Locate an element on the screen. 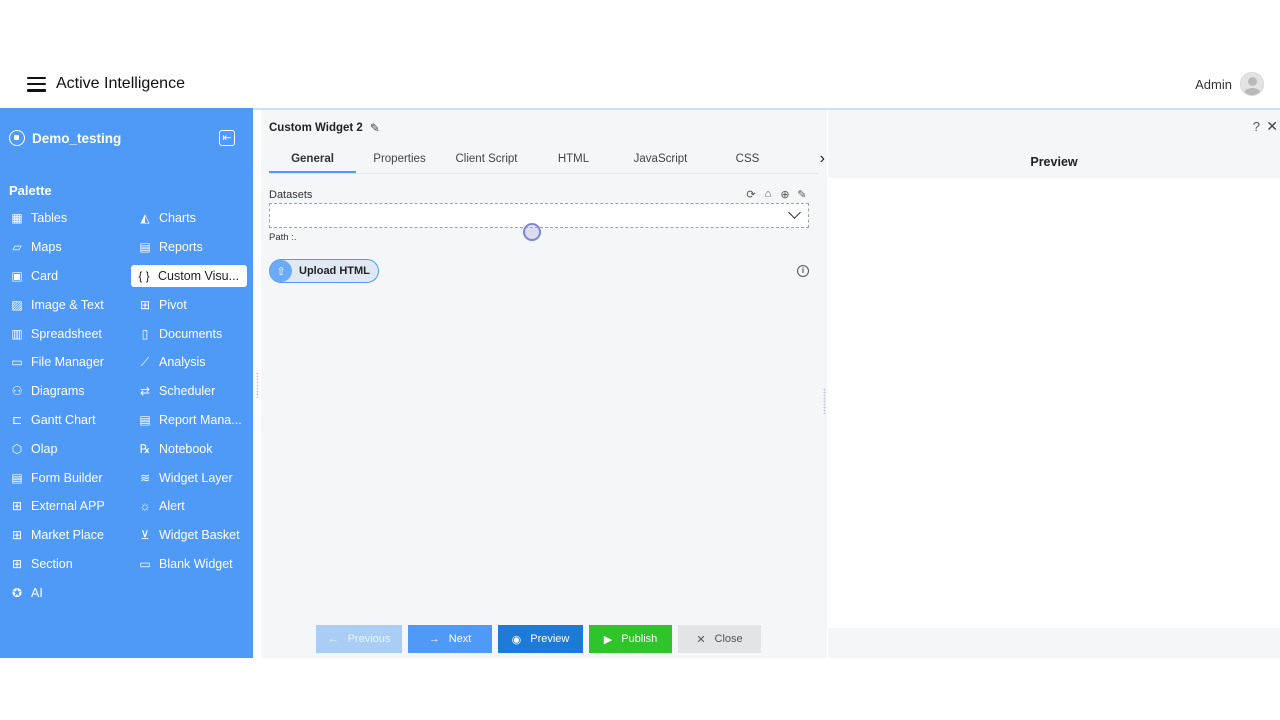  palette-item-label: Card is located at coordinates (45, 275).